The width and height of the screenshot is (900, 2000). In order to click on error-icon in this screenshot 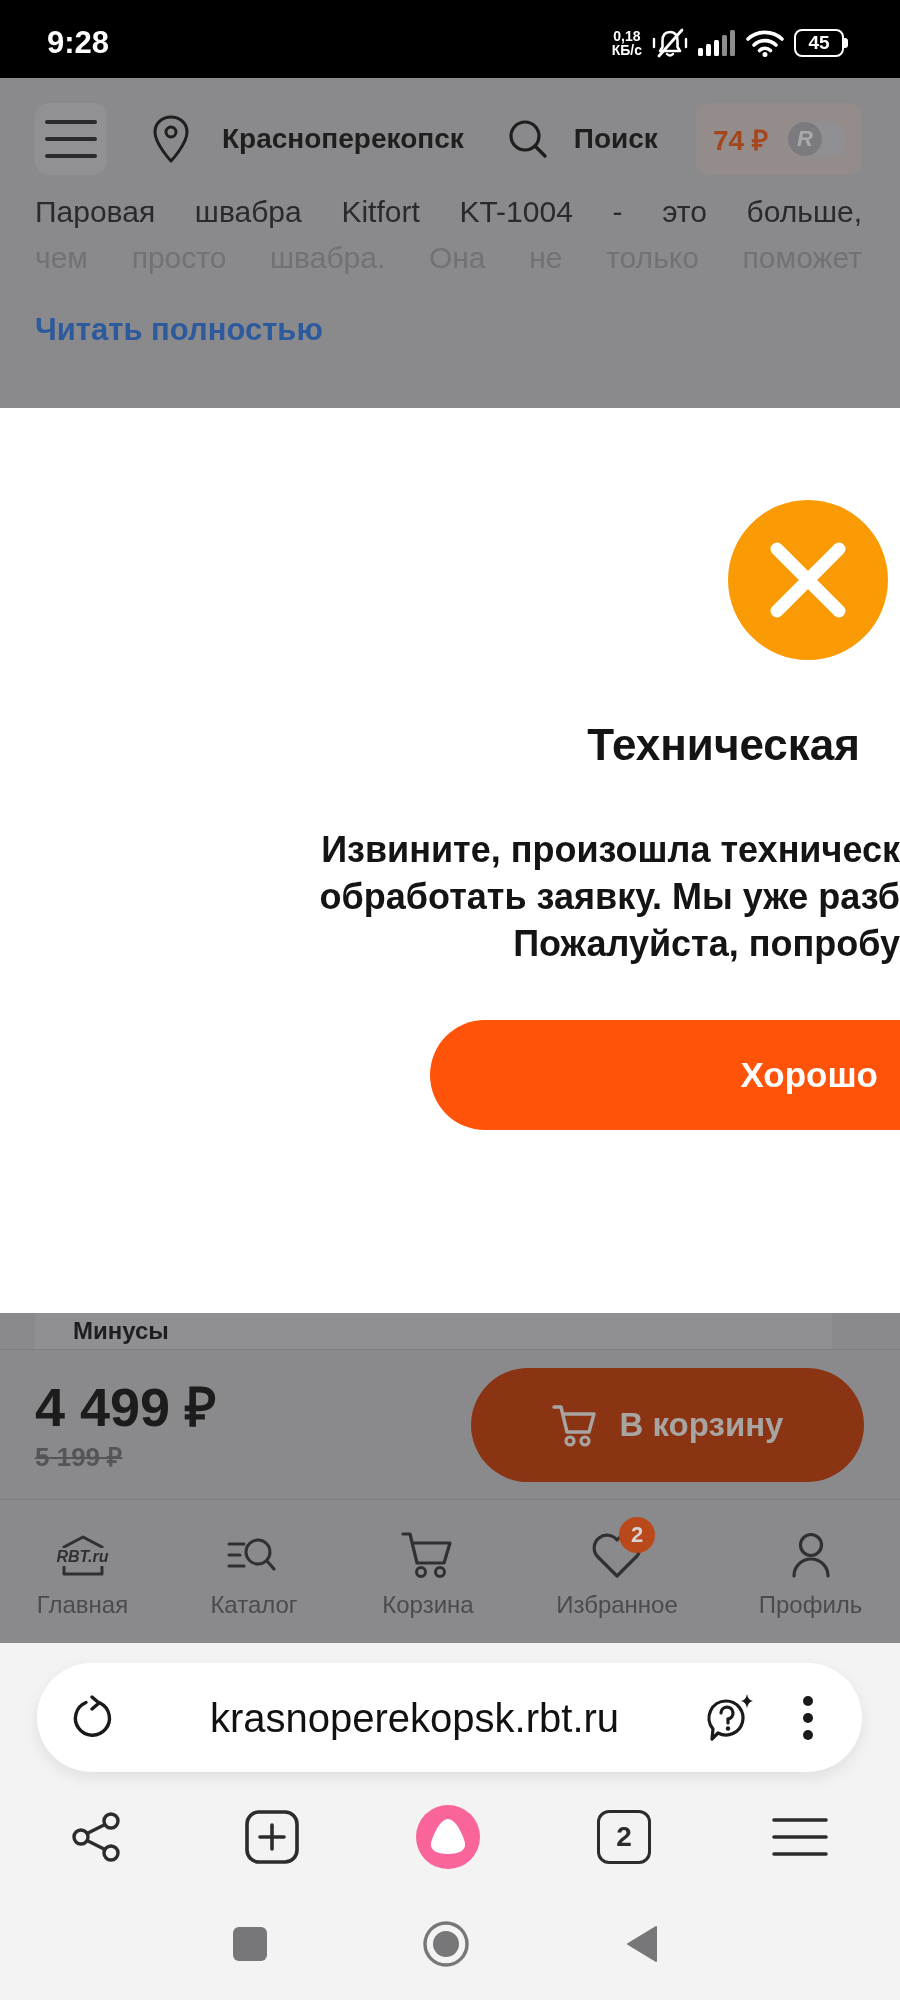, I will do `click(808, 580)`.